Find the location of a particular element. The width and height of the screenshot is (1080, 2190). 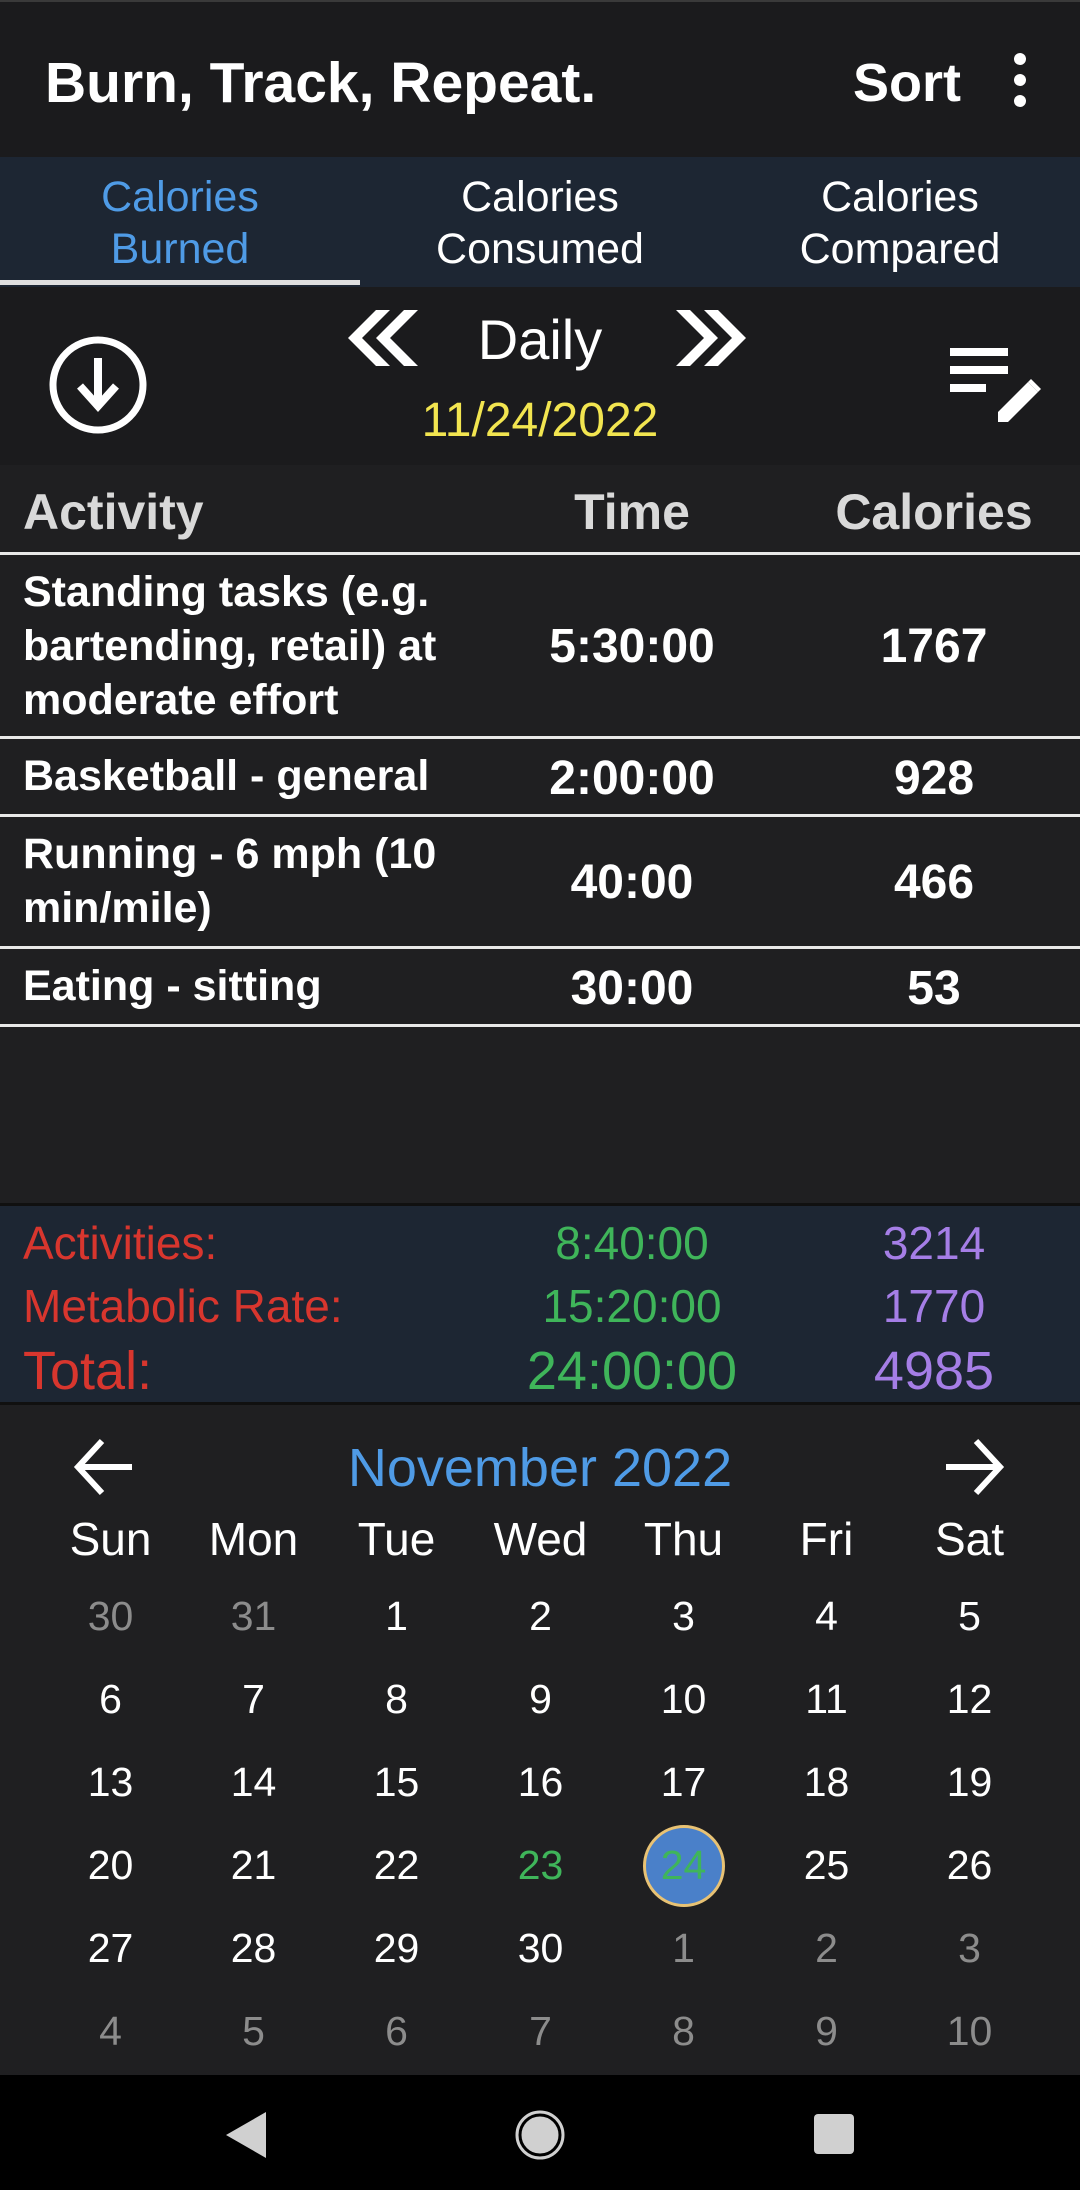

download-icon is located at coordinates (98, 385).